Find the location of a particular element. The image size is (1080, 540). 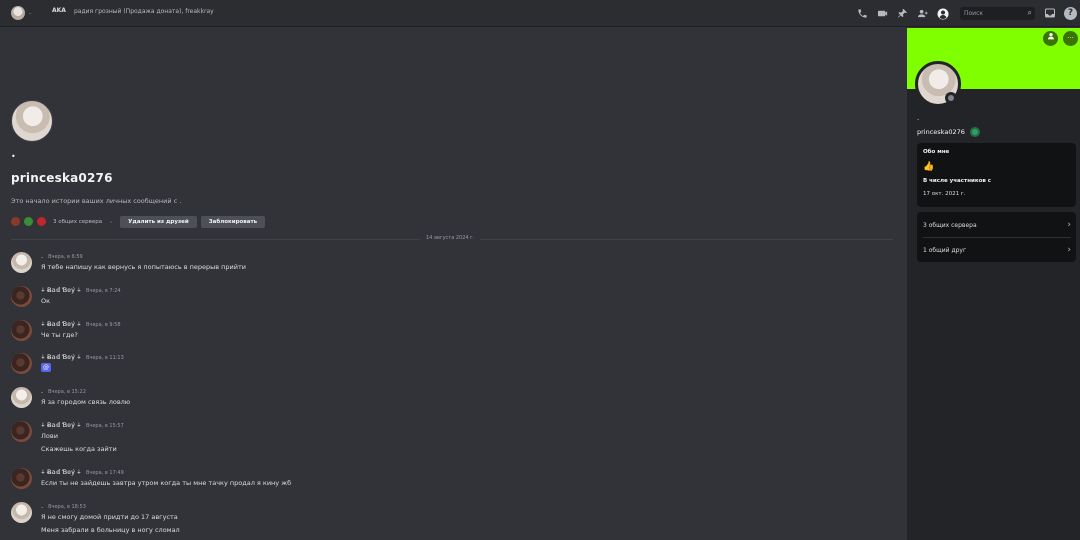

profile-username: princeska0276 is located at coordinates (941, 132).